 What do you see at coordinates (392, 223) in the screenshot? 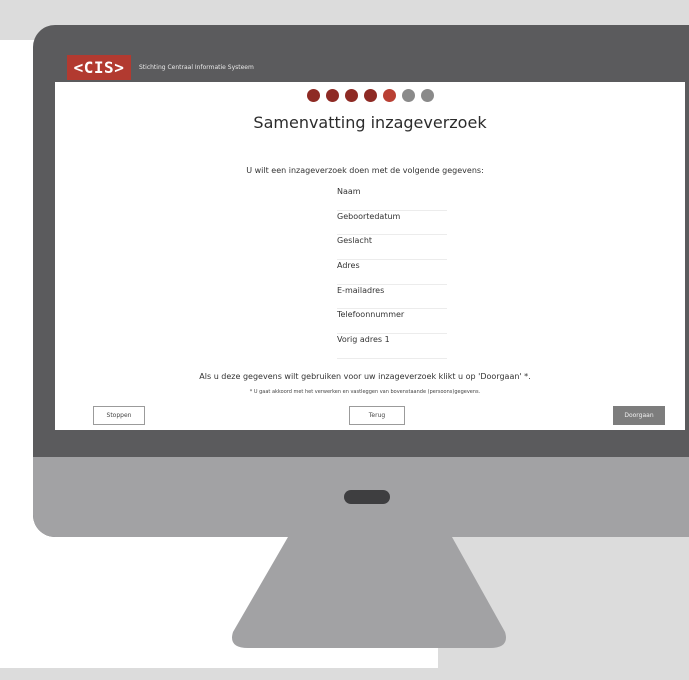
I see `summary-field: Geboortedatum` at bounding box center [392, 223].